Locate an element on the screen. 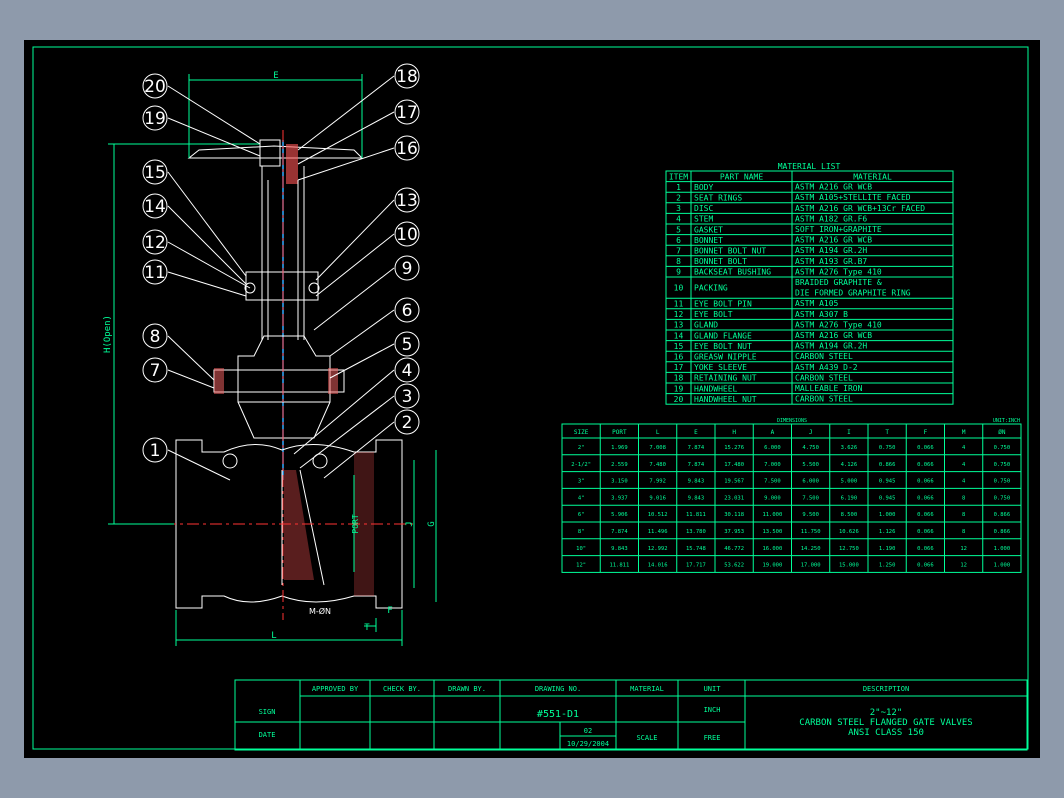 Image resolution: width=1064 pixels, height=798 pixels. title-header: UNIT is located at coordinates (713, 689).